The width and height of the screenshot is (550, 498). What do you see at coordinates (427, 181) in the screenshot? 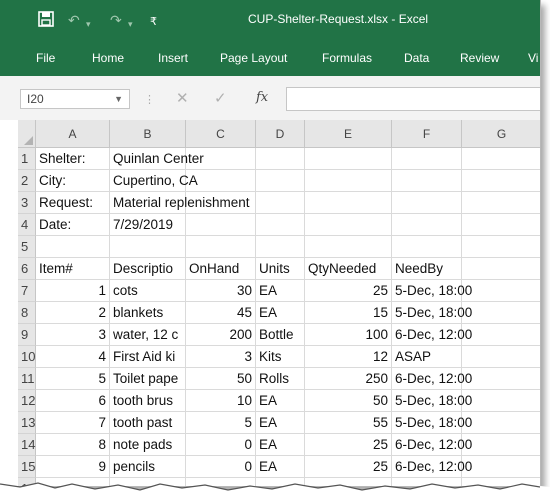
I see `cell-f2` at bounding box center [427, 181].